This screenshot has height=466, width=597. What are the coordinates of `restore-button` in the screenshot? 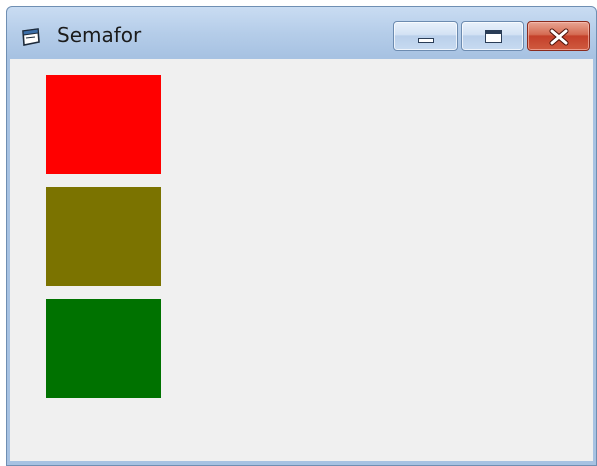 It's located at (492, 36).